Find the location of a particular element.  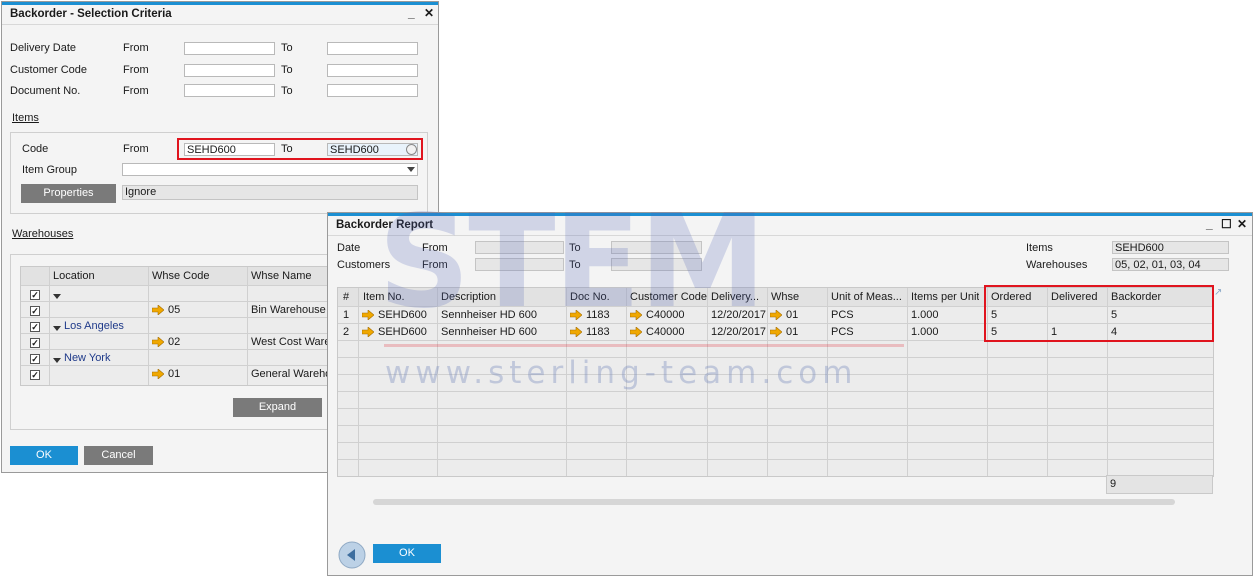

items-section-header: Items is located at coordinates (25, 118).